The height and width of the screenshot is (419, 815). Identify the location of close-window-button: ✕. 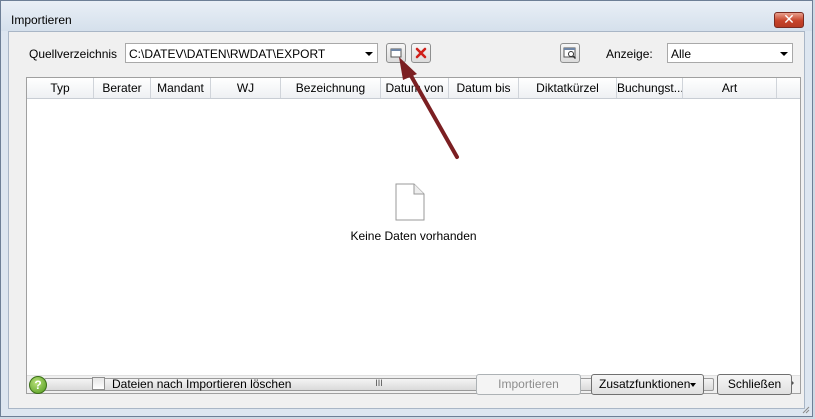
(789, 19).